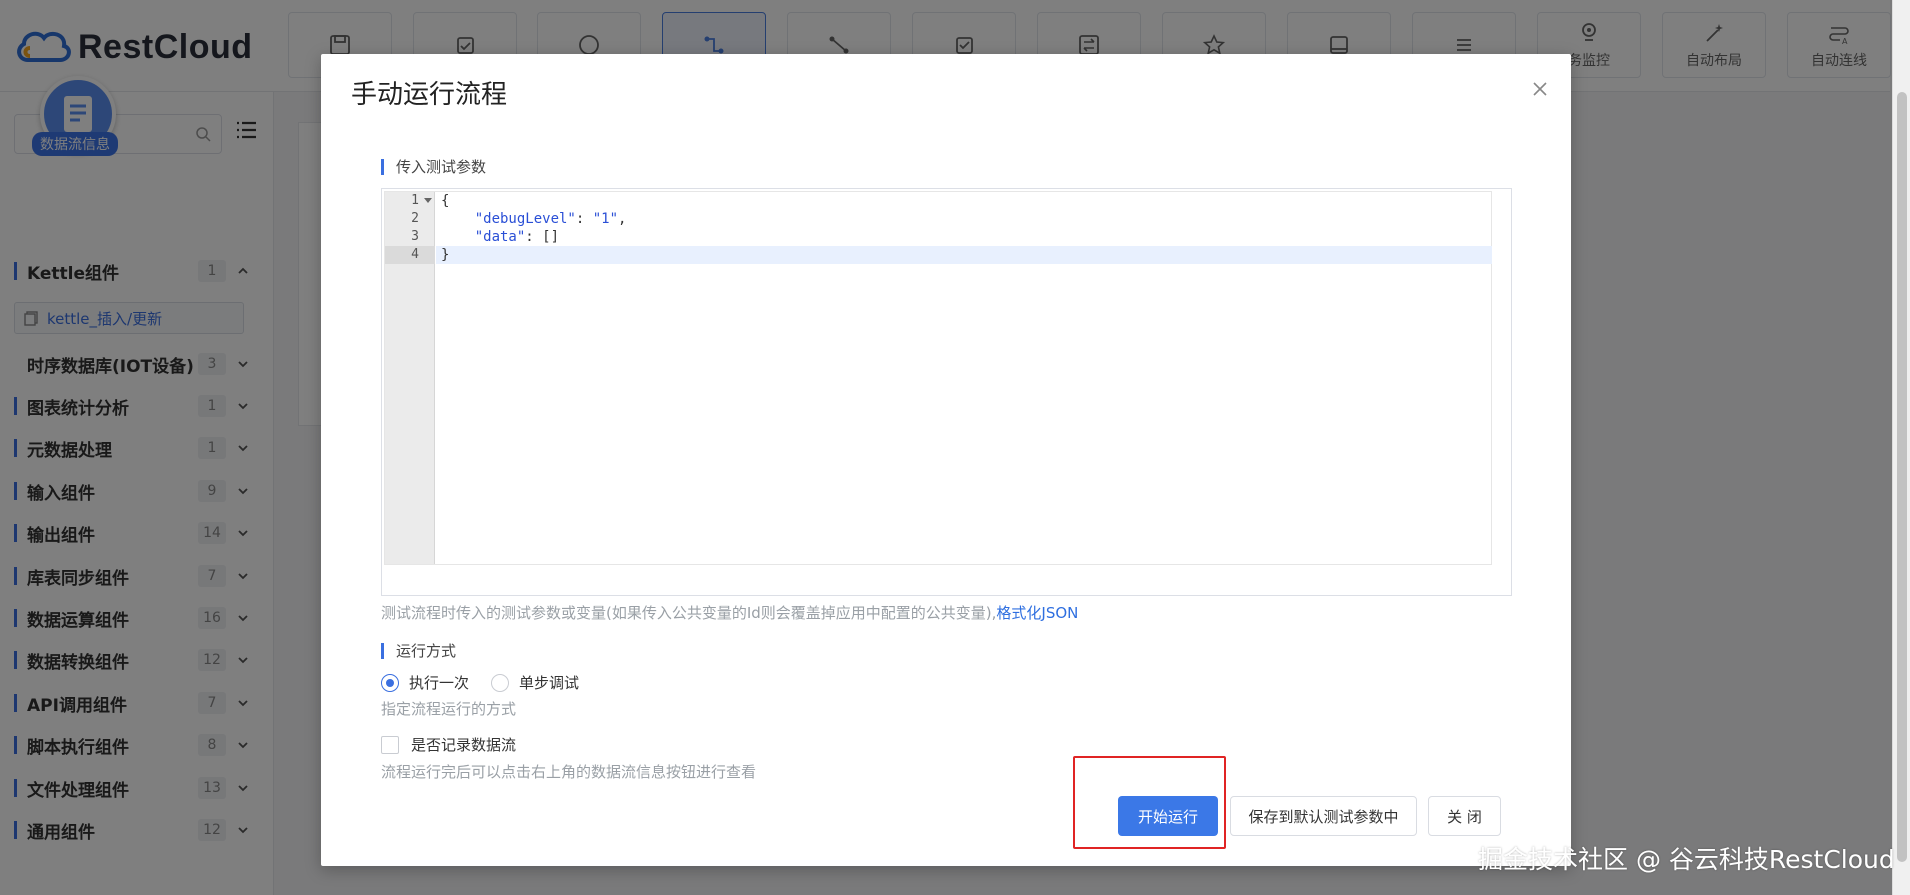  I want to click on highlight-box, so click(1149, 802).